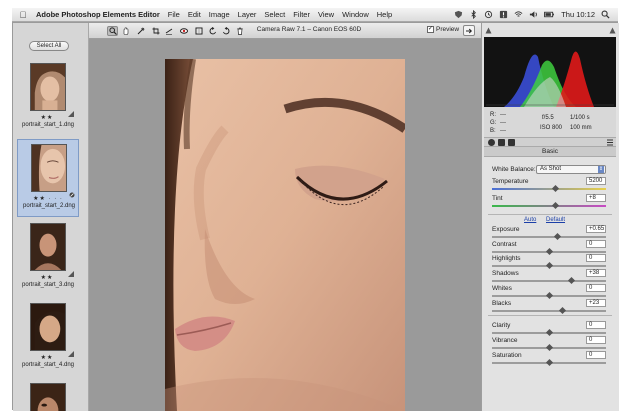 Image resolution: width=630 pixels, height=420 pixels. I want to click on filmstrip-item: ★★ portrait_start_1.dng, so click(48, 98).